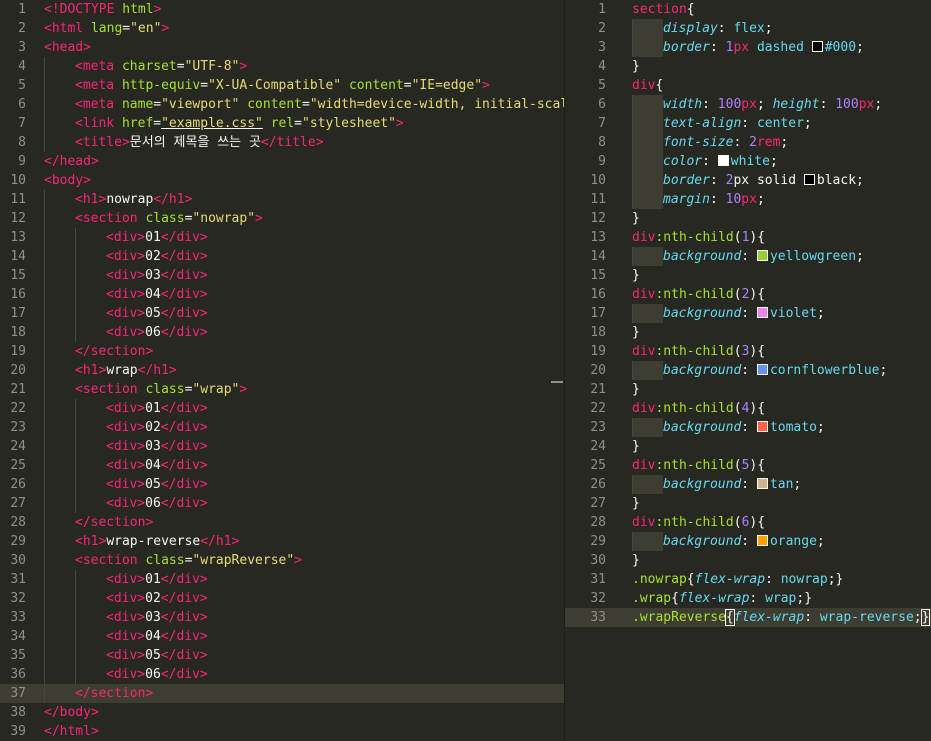  What do you see at coordinates (282, 9) in the screenshot?
I see `code-line: 1 <!DOCTYPE html>` at bounding box center [282, 9].